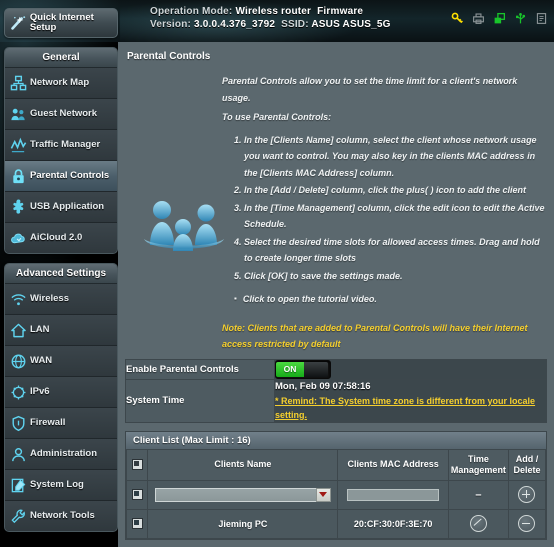 Image resolution: width=554 pixels, height=547 pixels. What do you see at coordinates (18, 299) in the screenshot?
I see `wireless-icon` at bounding box center [18, 299].